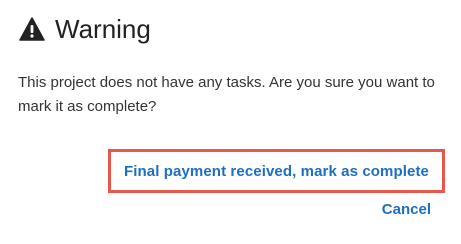 The height and width of the screenshot is (244, 461). I want to click on warning-triangle-icon, so click(32, 29).